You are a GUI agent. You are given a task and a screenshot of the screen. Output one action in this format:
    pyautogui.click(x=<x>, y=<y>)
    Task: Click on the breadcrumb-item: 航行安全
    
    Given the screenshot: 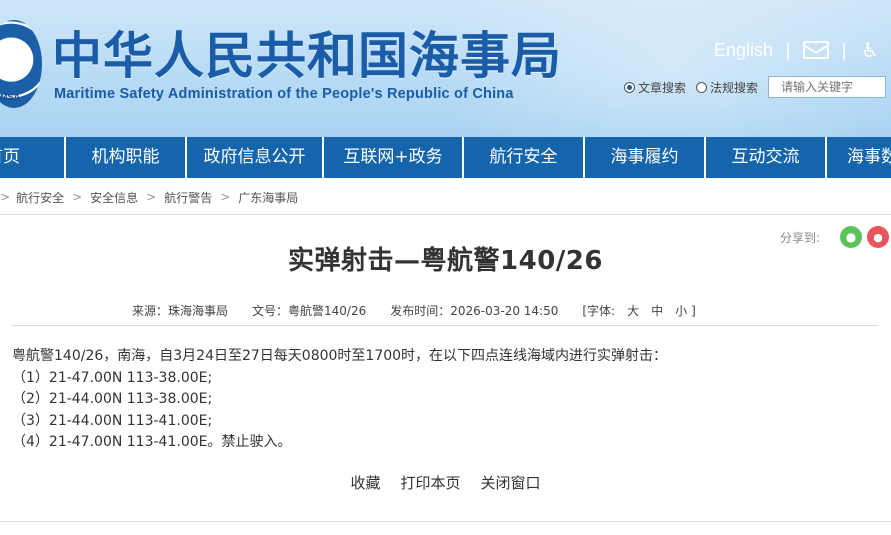 What is the action you would take?
    pyautogui.click(x=40, y=197)
    